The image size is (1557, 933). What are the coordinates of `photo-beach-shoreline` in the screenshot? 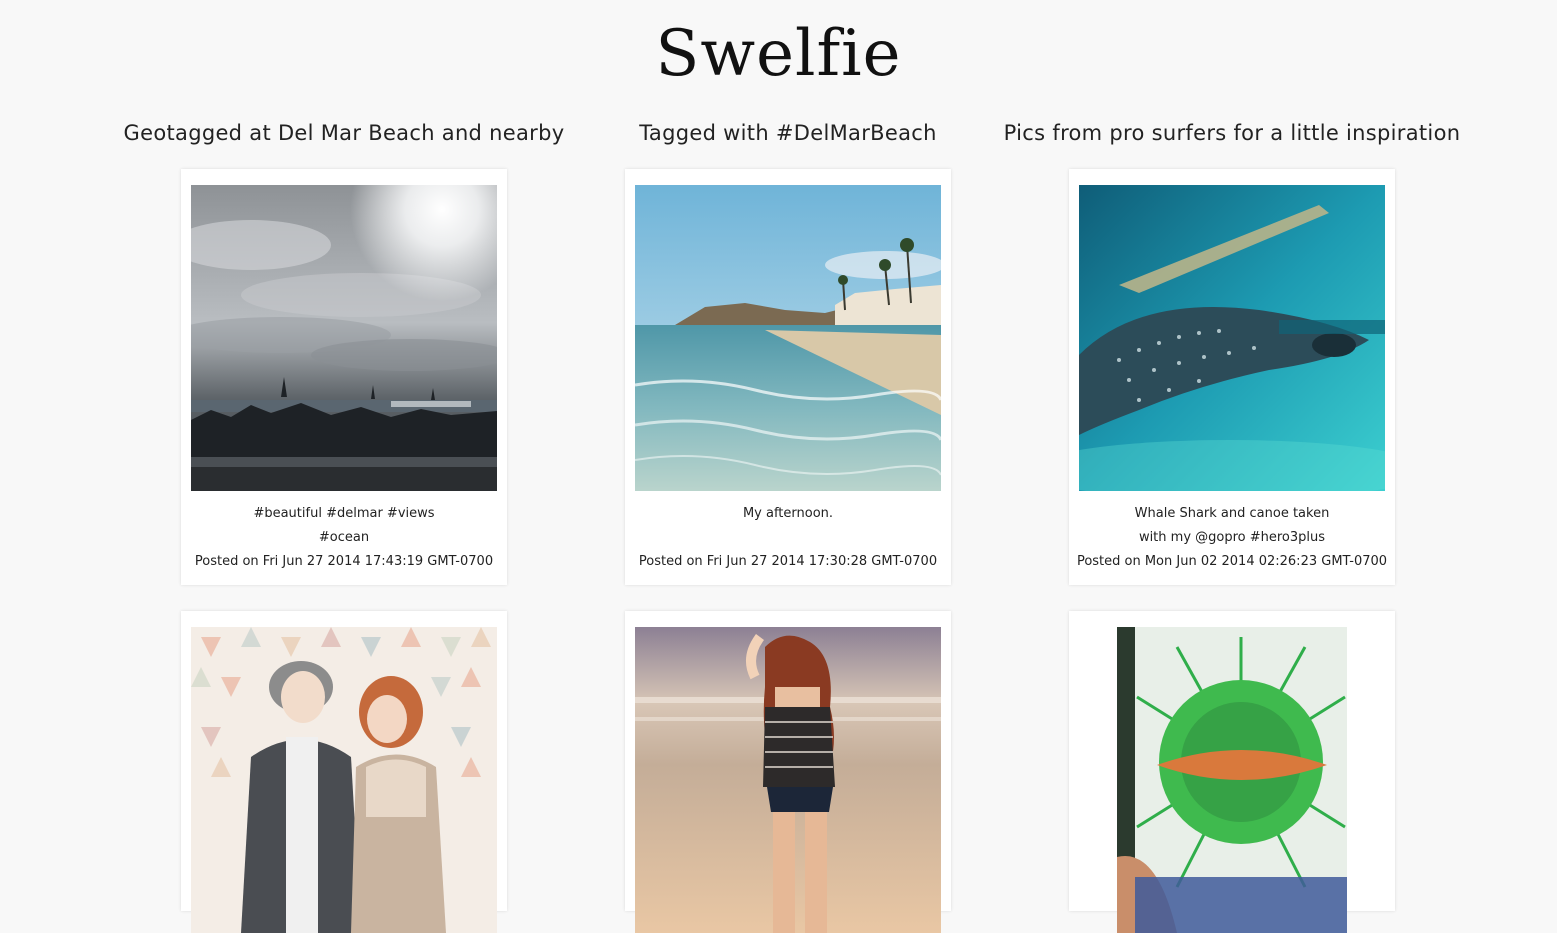 It's located at (788, 338).